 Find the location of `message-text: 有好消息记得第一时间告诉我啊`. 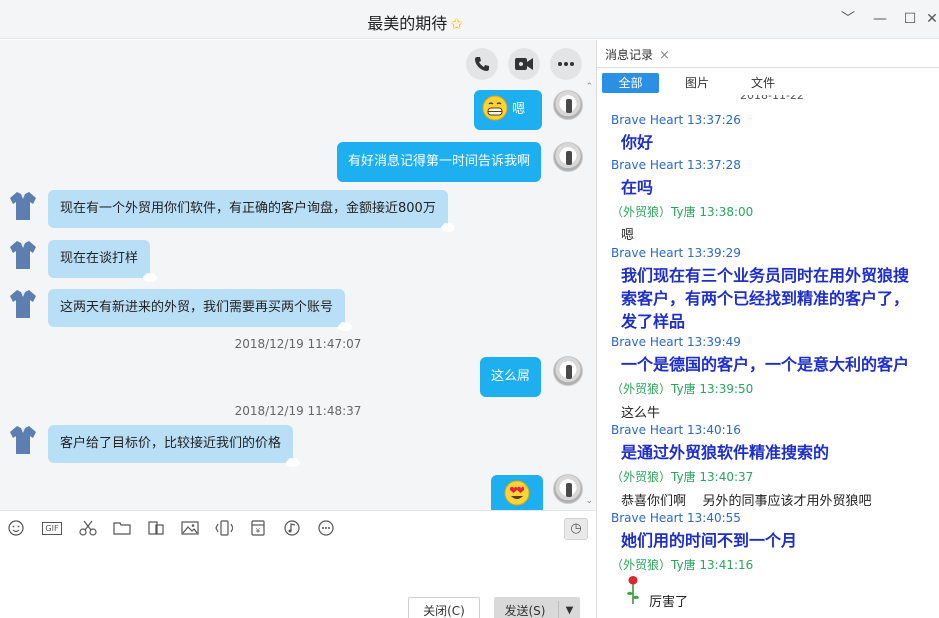

message-text: 有好消息记得第一时间告诉我啊 is located at coordinates (439, 161).